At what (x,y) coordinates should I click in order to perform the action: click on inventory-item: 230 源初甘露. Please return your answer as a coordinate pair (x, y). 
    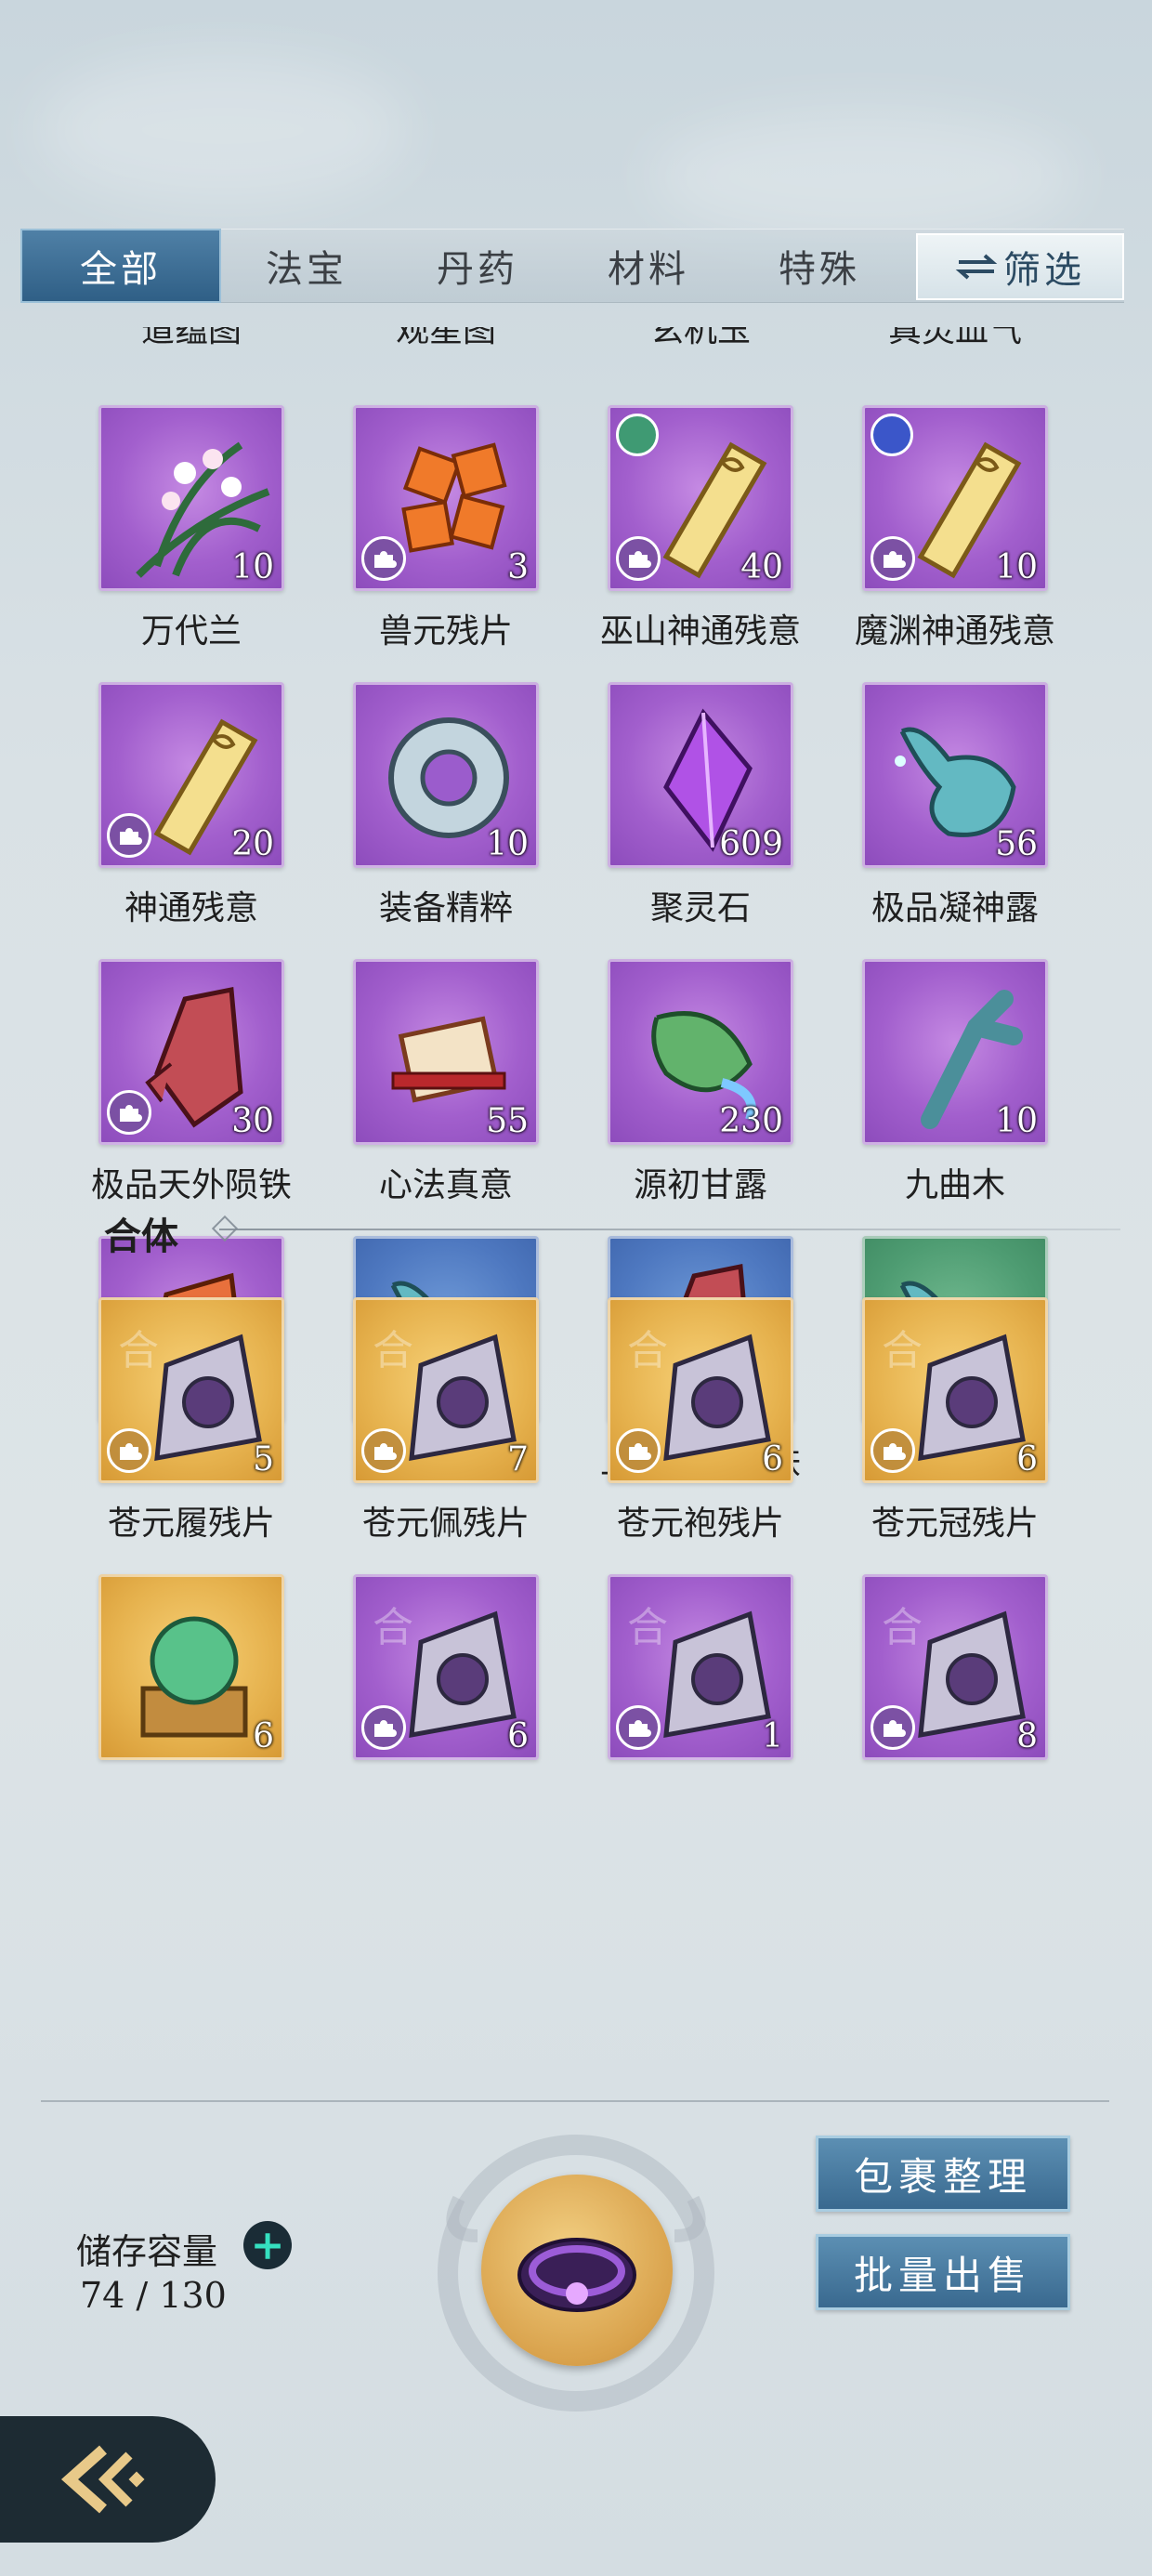
    Looking at the image, I should click on (700, 1082).